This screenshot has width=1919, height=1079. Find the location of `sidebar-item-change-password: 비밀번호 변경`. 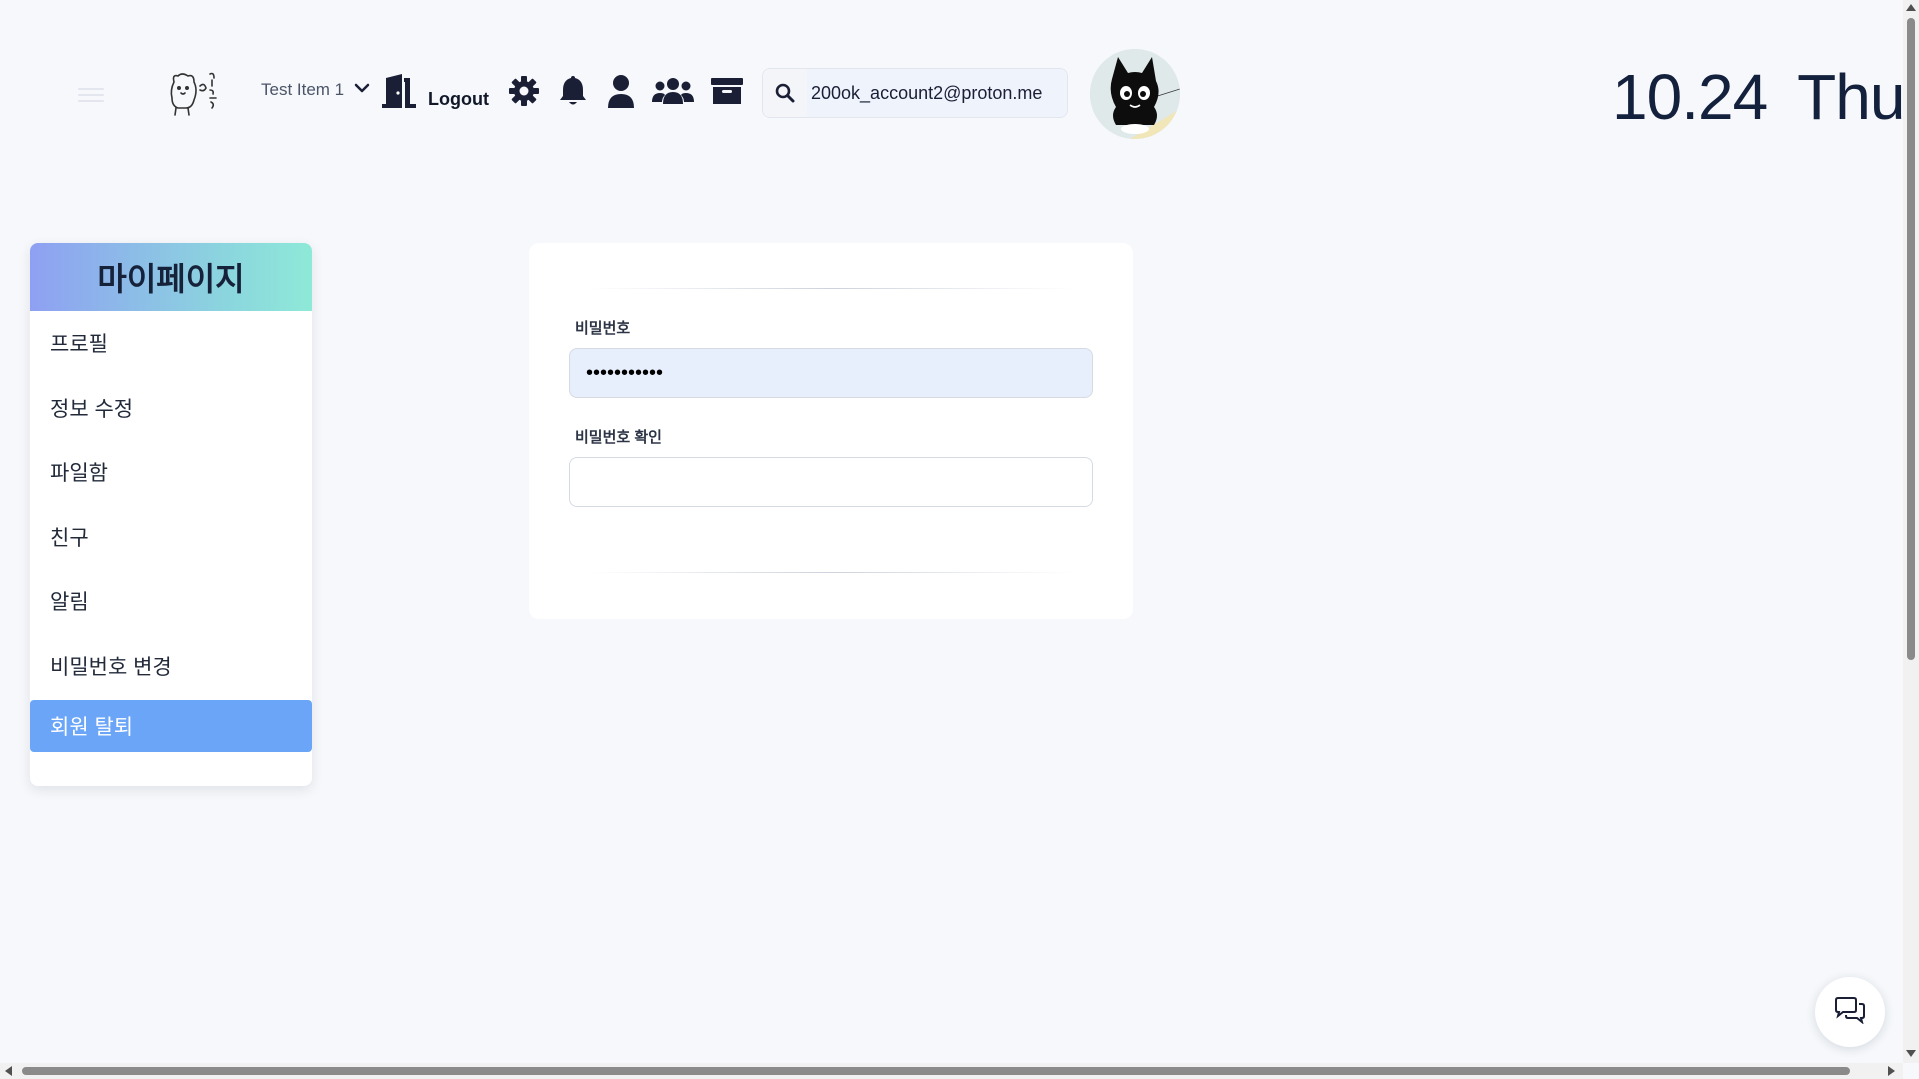

sidebar-item-change-password: 비밀번호 변경 is located at coordinates (171, 666).